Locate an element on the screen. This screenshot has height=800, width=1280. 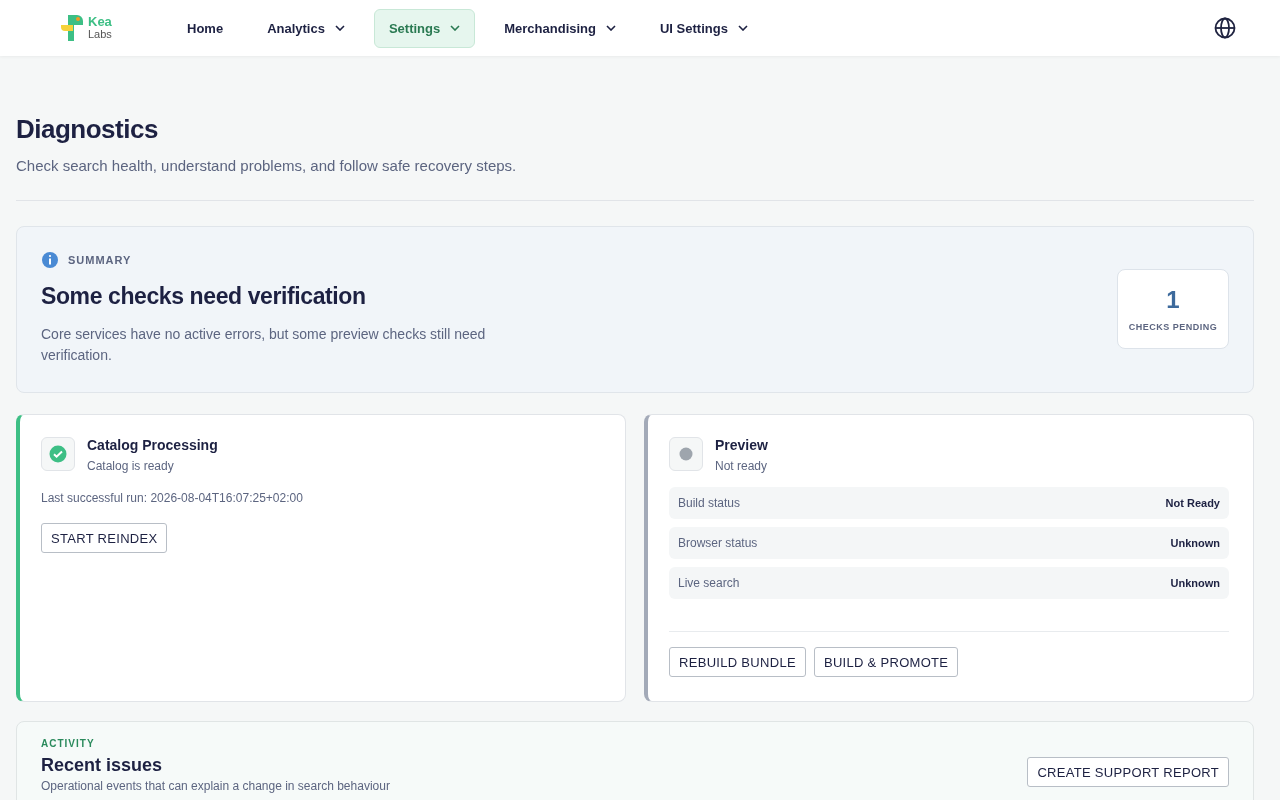
card-status: Not ready is located at coordinates (741, 466).